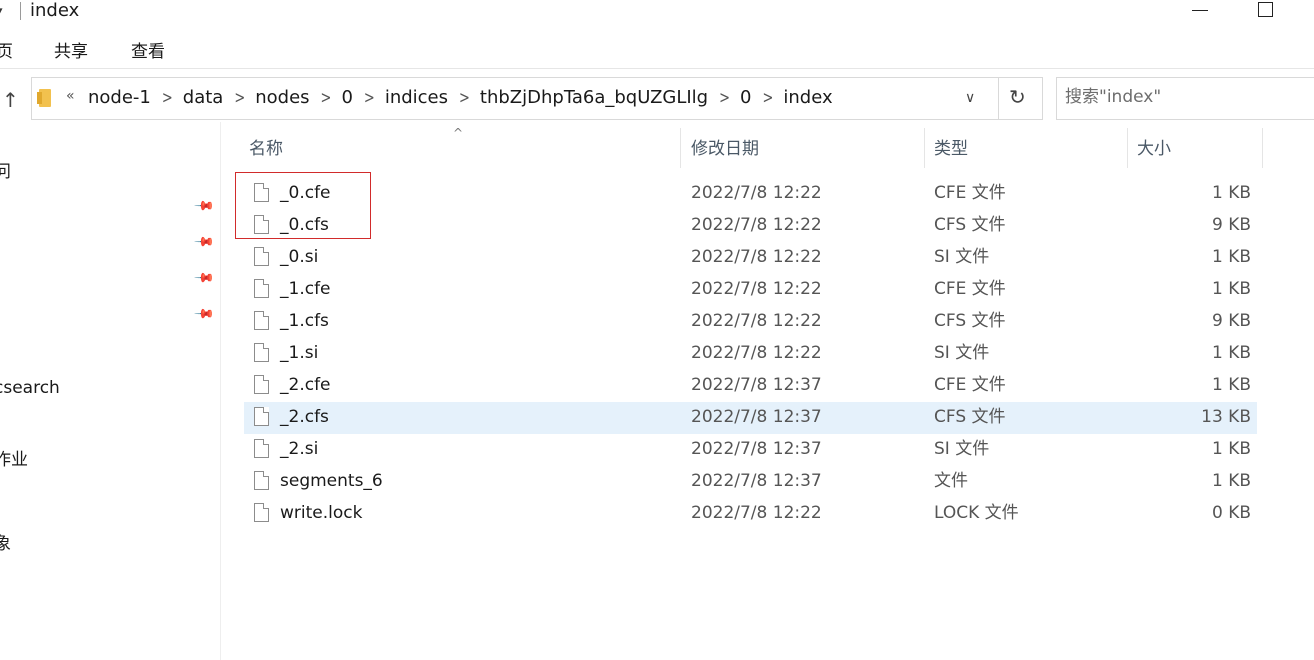 The width and height of the screenshot is (1314, 660). What do you see at coordinates (1017, 97) in the screenshot?
I see `refresh-icon: ↻` at bounding box center [1017, 97].